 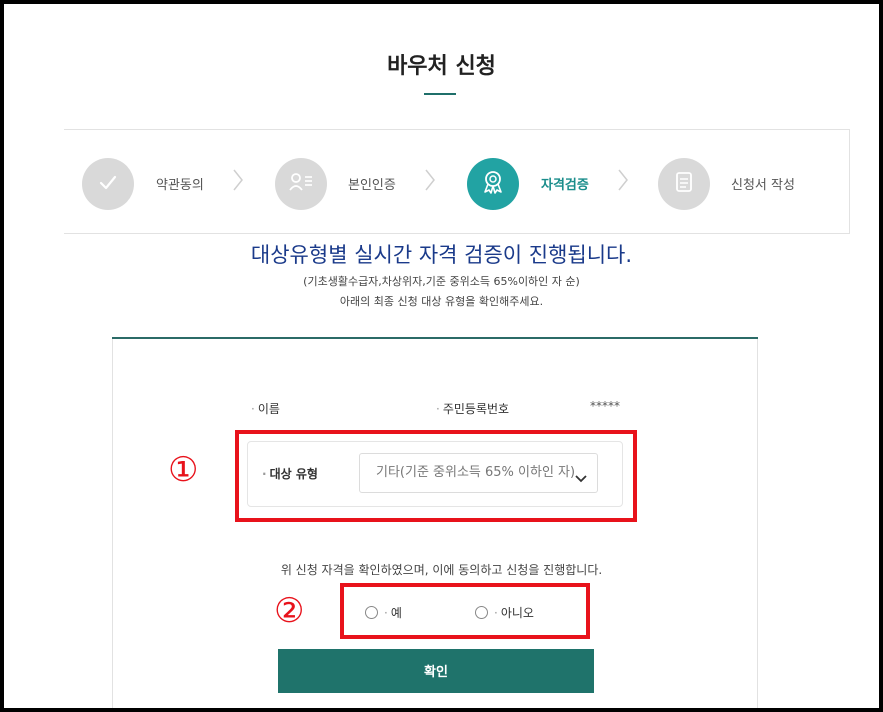 I want to click on step-agreement-label: 약관동의, so click(x=180, y=185).